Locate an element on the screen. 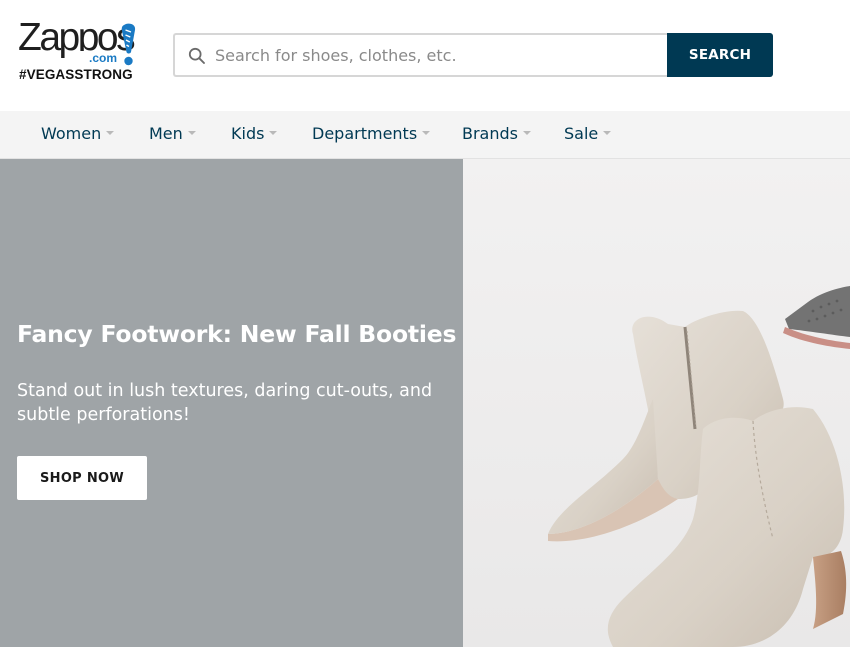  nav-item-label: Men is located at coordinates (166, 133).